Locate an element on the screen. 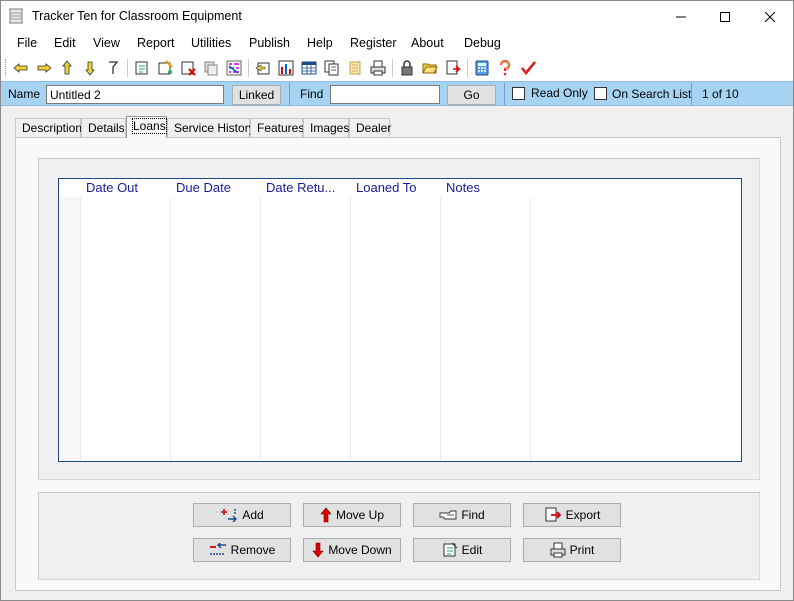 This screenshot has height=601, width=794. printer-icon is located at coordinates (558, 550).